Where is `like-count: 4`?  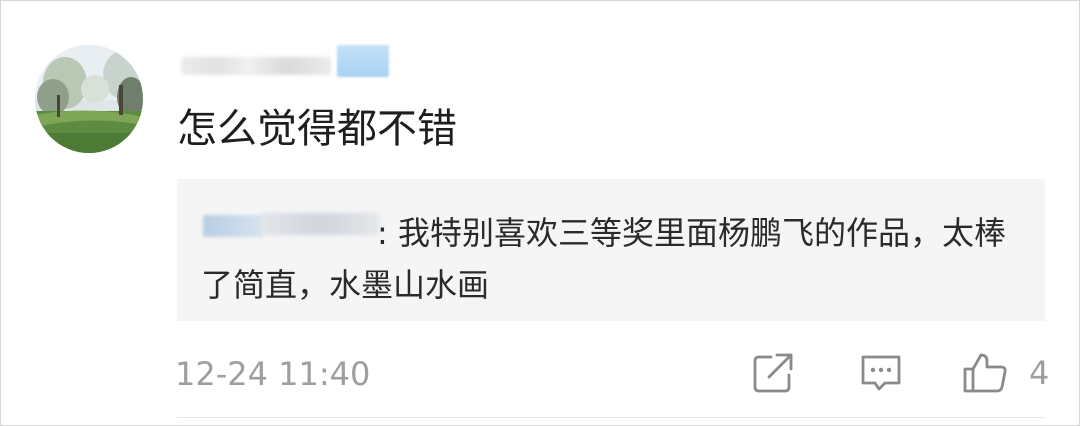
like-count: 4 is located at coordinates (1039, 373).